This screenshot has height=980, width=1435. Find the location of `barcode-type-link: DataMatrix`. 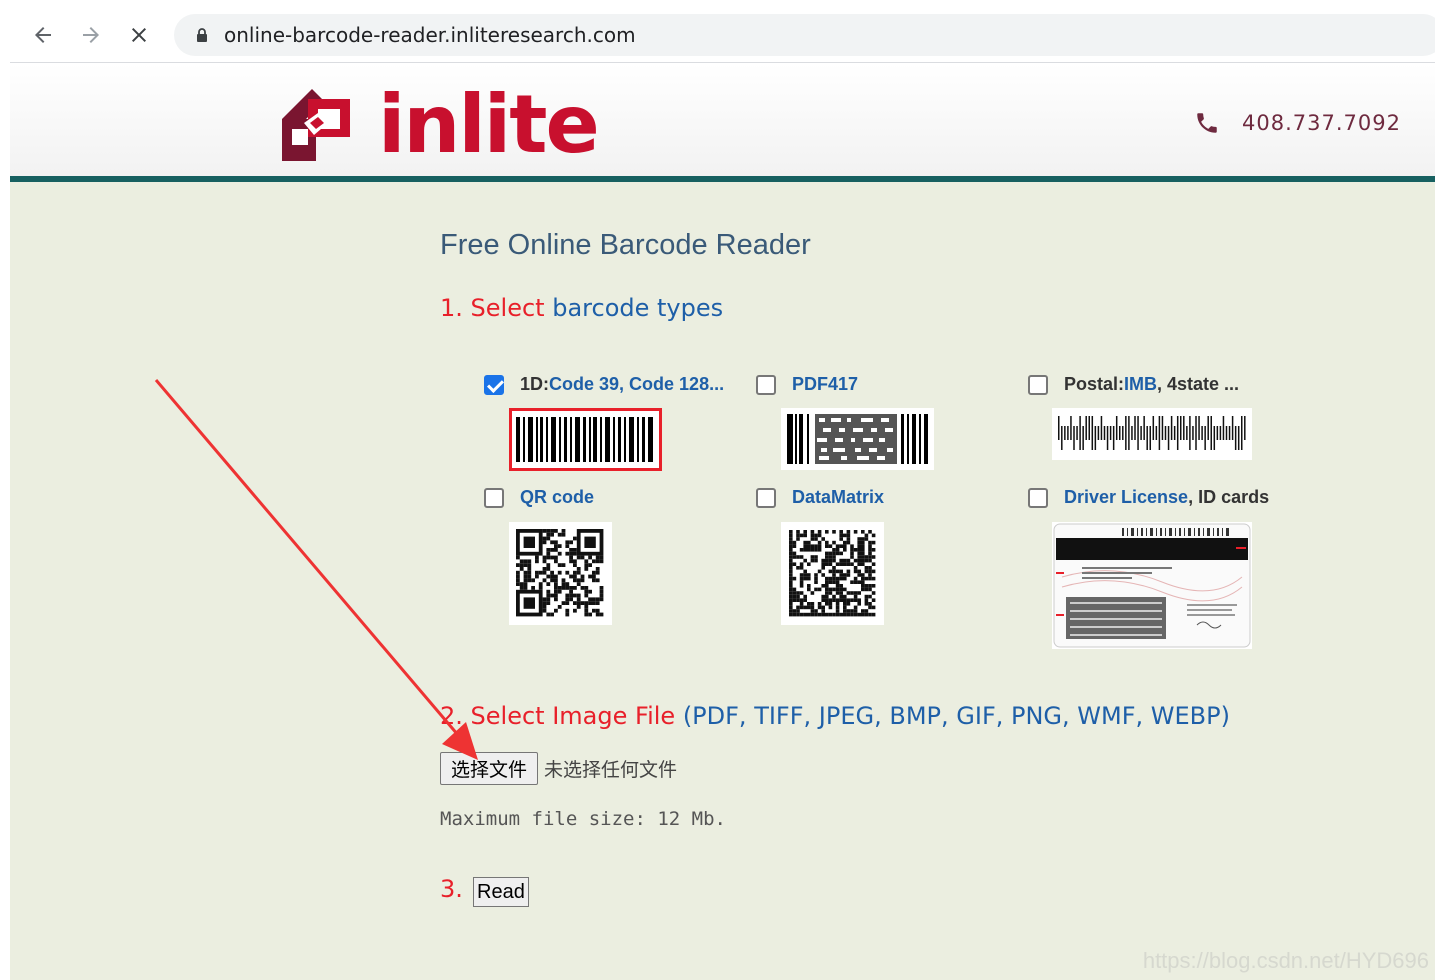

barcode-type-link: DataMatrix is located at coordinates (838, 497).